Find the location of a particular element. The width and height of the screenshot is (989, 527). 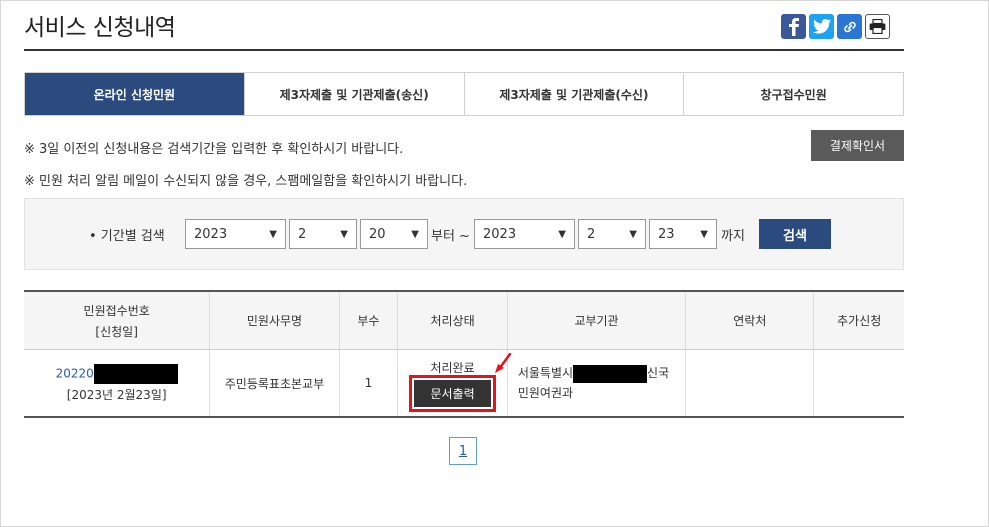

header-receipt-no: 민원접수번호 [신청일] is located at coordinates (117, 320).